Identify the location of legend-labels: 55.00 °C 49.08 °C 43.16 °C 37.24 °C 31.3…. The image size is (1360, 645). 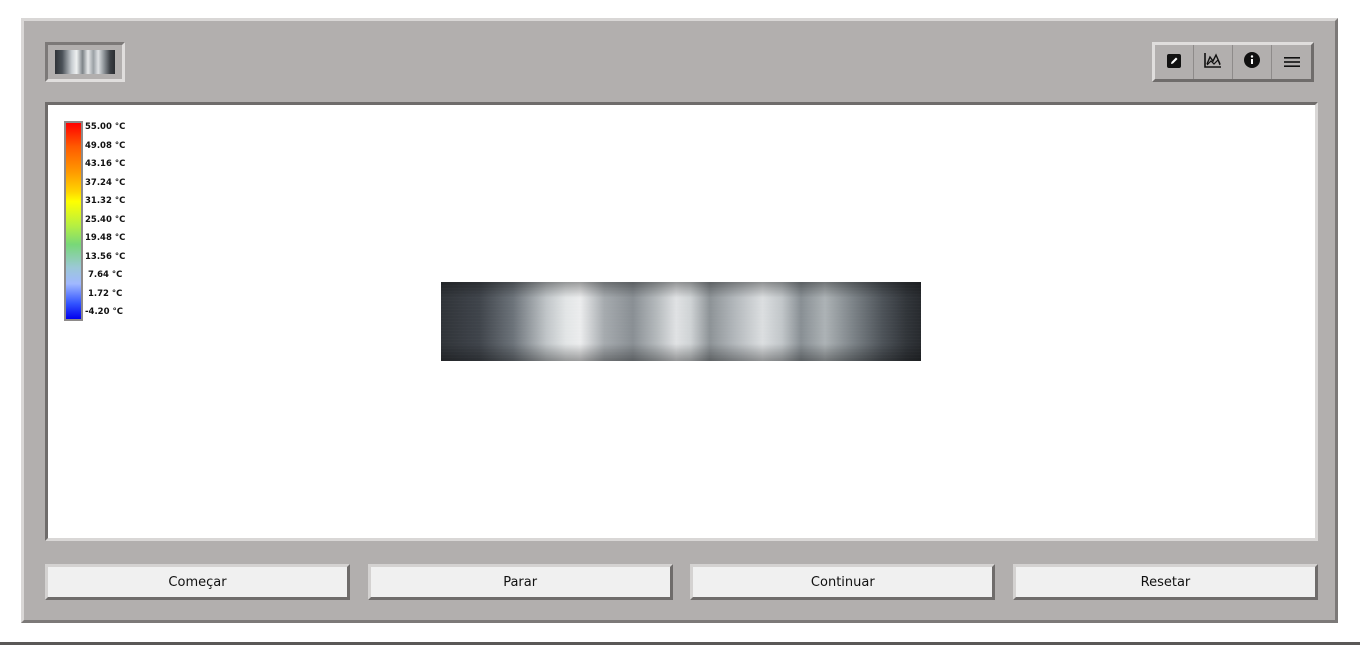
(113, 221).